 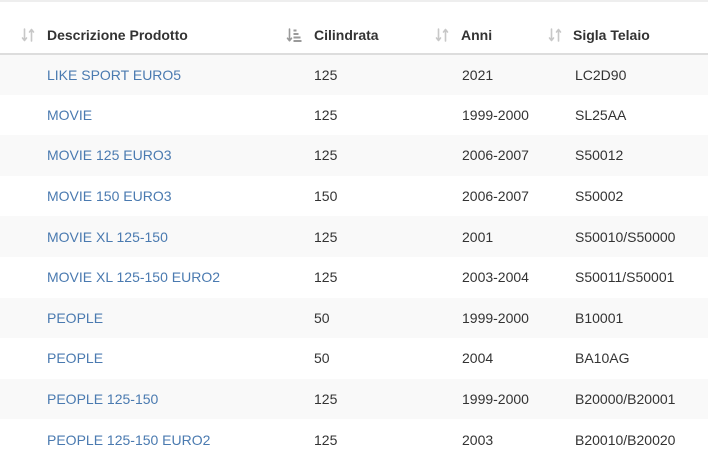 What do you see at coordinates (128, 440) in the screenshot?
I see `product-link: PEOPLE 125-150 EURO2` at bounding box center [128, 440].